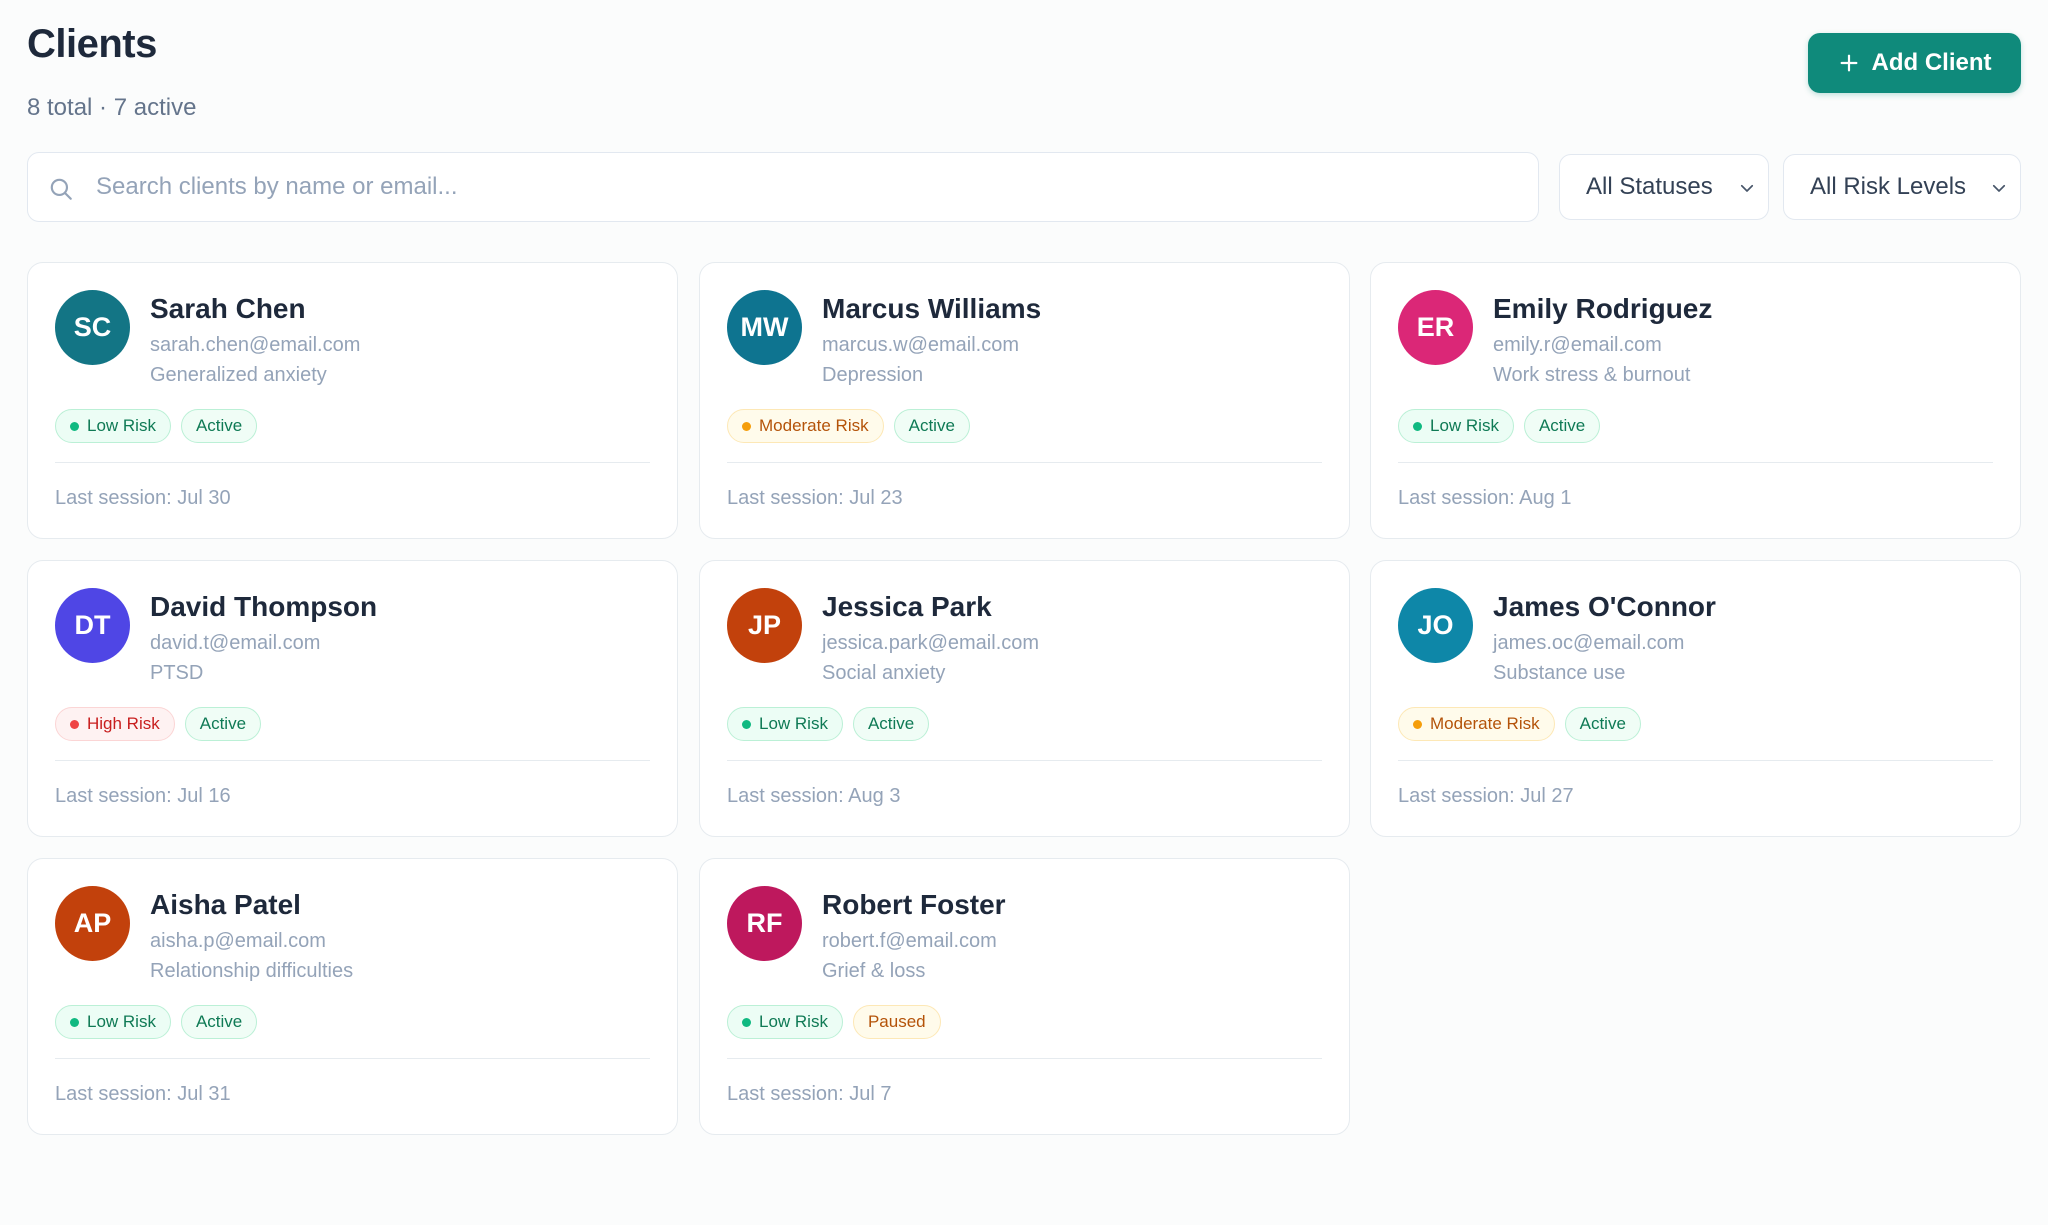 The height and width of the screenshot is (1225, 2048). Describe the element at coordinates (1435, 625) in the screenshot. I see `avatar: JO` at that location.